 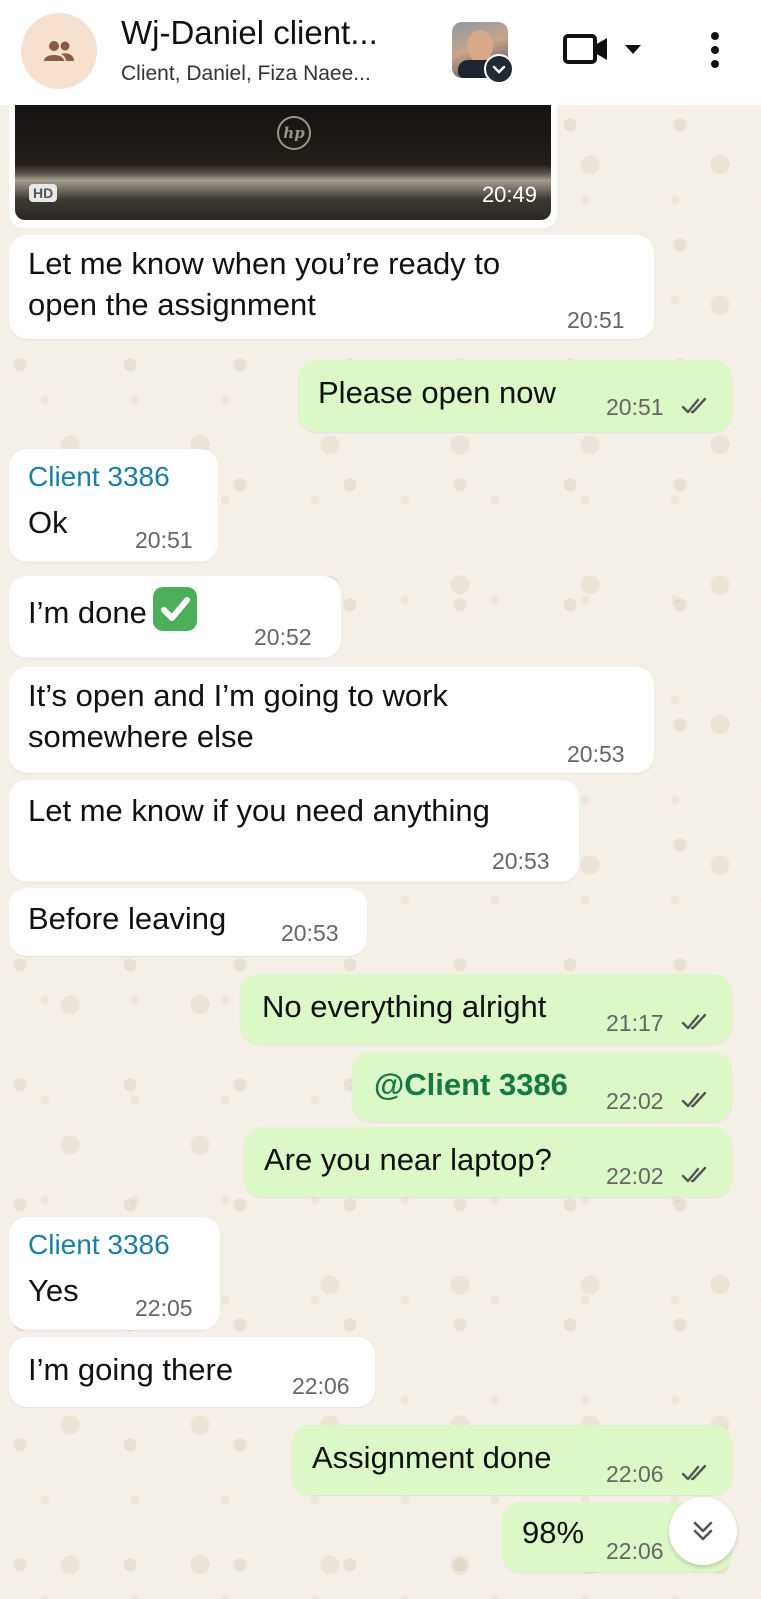 I want to click on mention-text: @Client 3386, so click(x=471, y=1084).